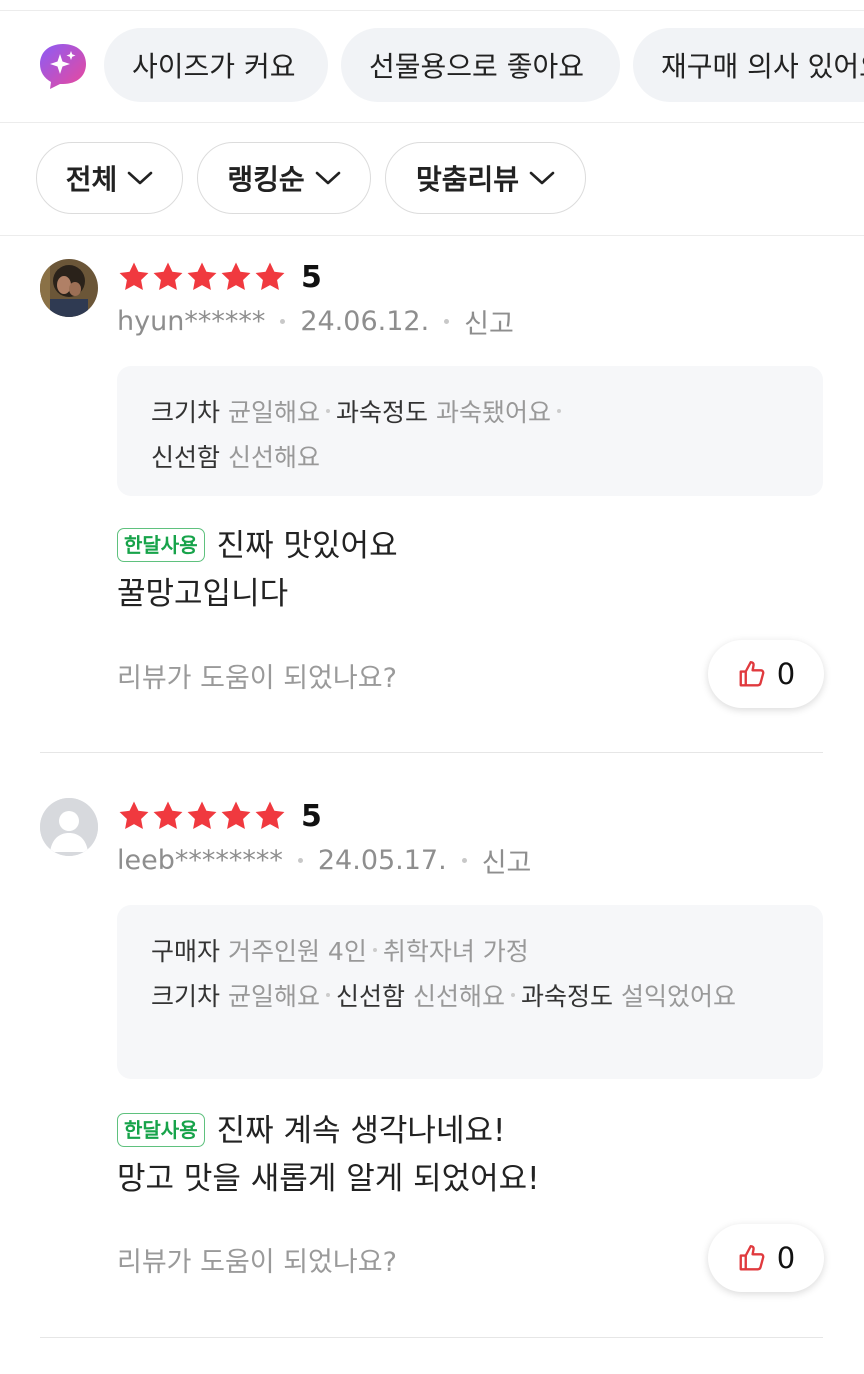 Image resolution: width=864 pixels, height=1374 pixels. Describe the element at coordinates (203, 594) in the screenshot. I see `review-text-line: 꿀망고입니다` at that location.